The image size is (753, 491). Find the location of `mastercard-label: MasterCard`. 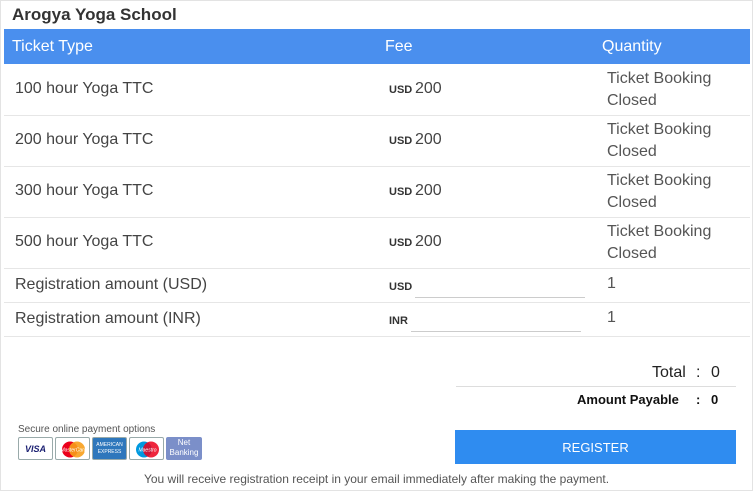

mastercard-label: MasterCard is located at coordinates (73, 451).